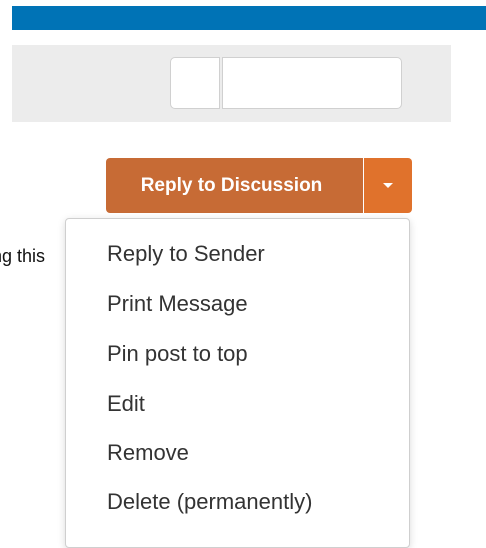  I want to click on menu-item-print-message: Print Message, so click(177, 304).